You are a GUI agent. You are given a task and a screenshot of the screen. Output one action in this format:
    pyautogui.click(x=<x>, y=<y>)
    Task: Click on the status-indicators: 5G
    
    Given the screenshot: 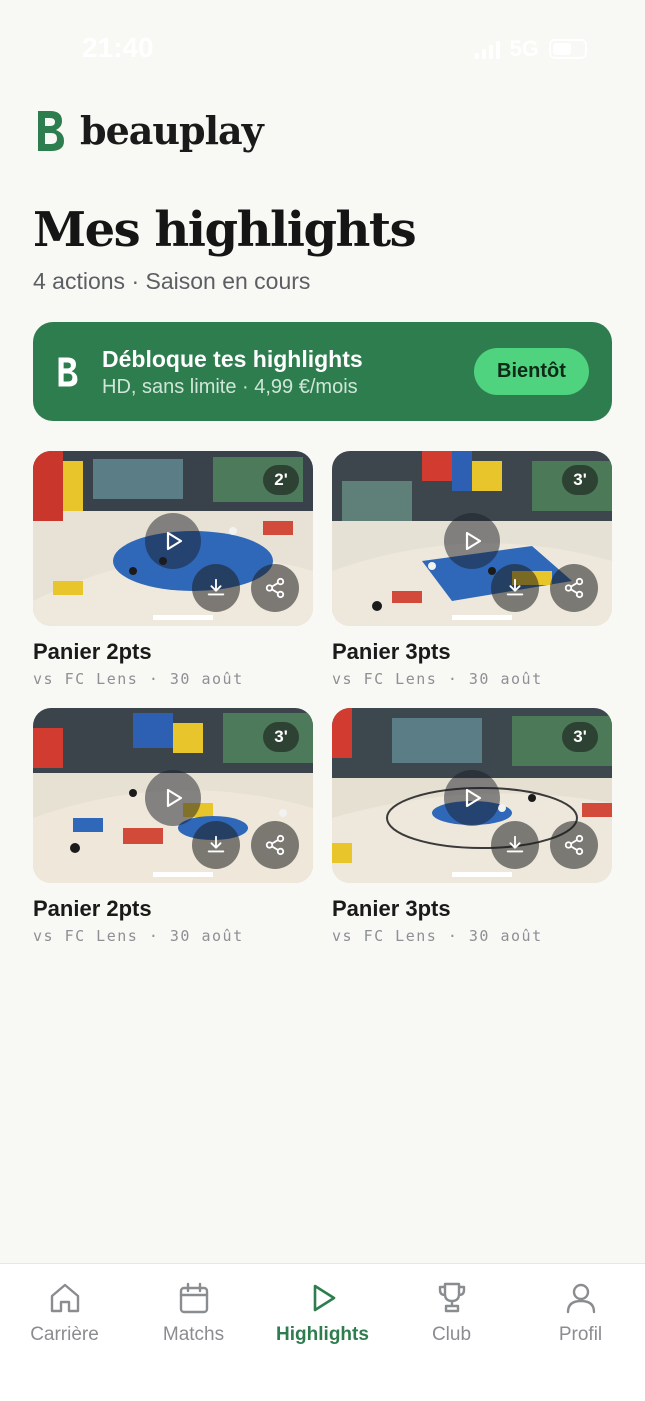 What is the action you would take?
    pyautogui.click(x=530, y=49)
    